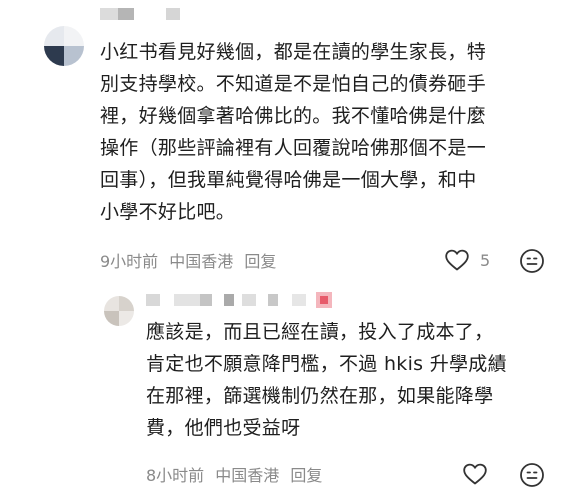 The image size is (568, 500). I want to click on comment-line: 應該是，而且已經在讀，投入了成本了，, so click(320, 332).